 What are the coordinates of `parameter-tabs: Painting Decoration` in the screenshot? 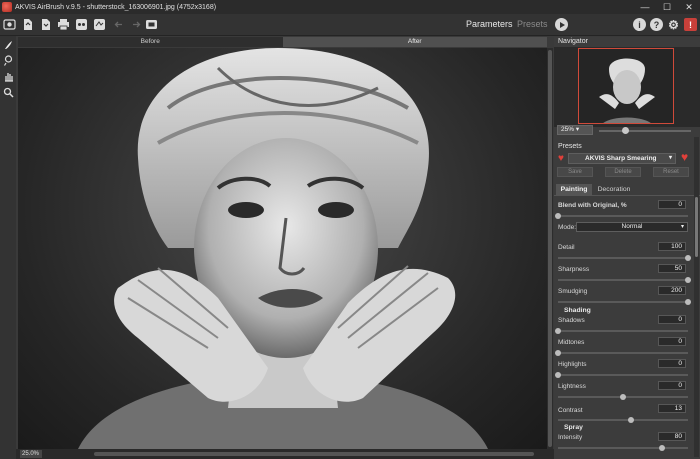 It's located at (627, 190).